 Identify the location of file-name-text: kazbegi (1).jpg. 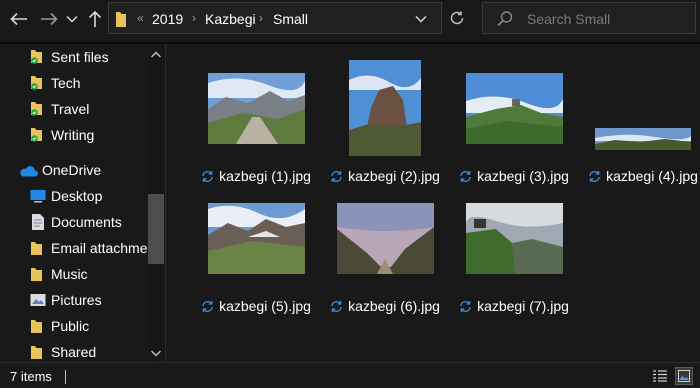
(265, 176).